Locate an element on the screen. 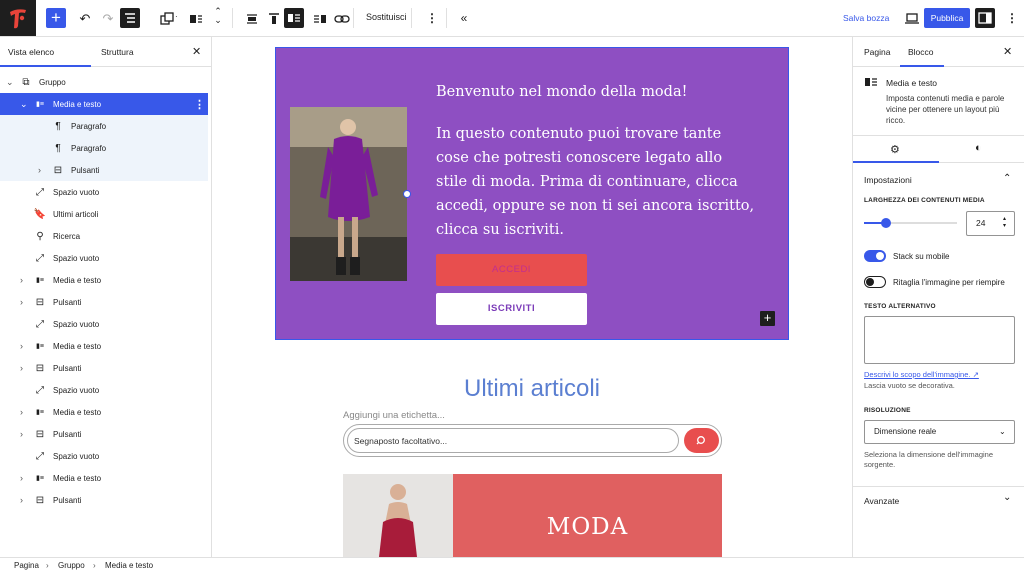 This screenshot has width=1024, height=572. media-width-slider is located at coordinates (910, 223).